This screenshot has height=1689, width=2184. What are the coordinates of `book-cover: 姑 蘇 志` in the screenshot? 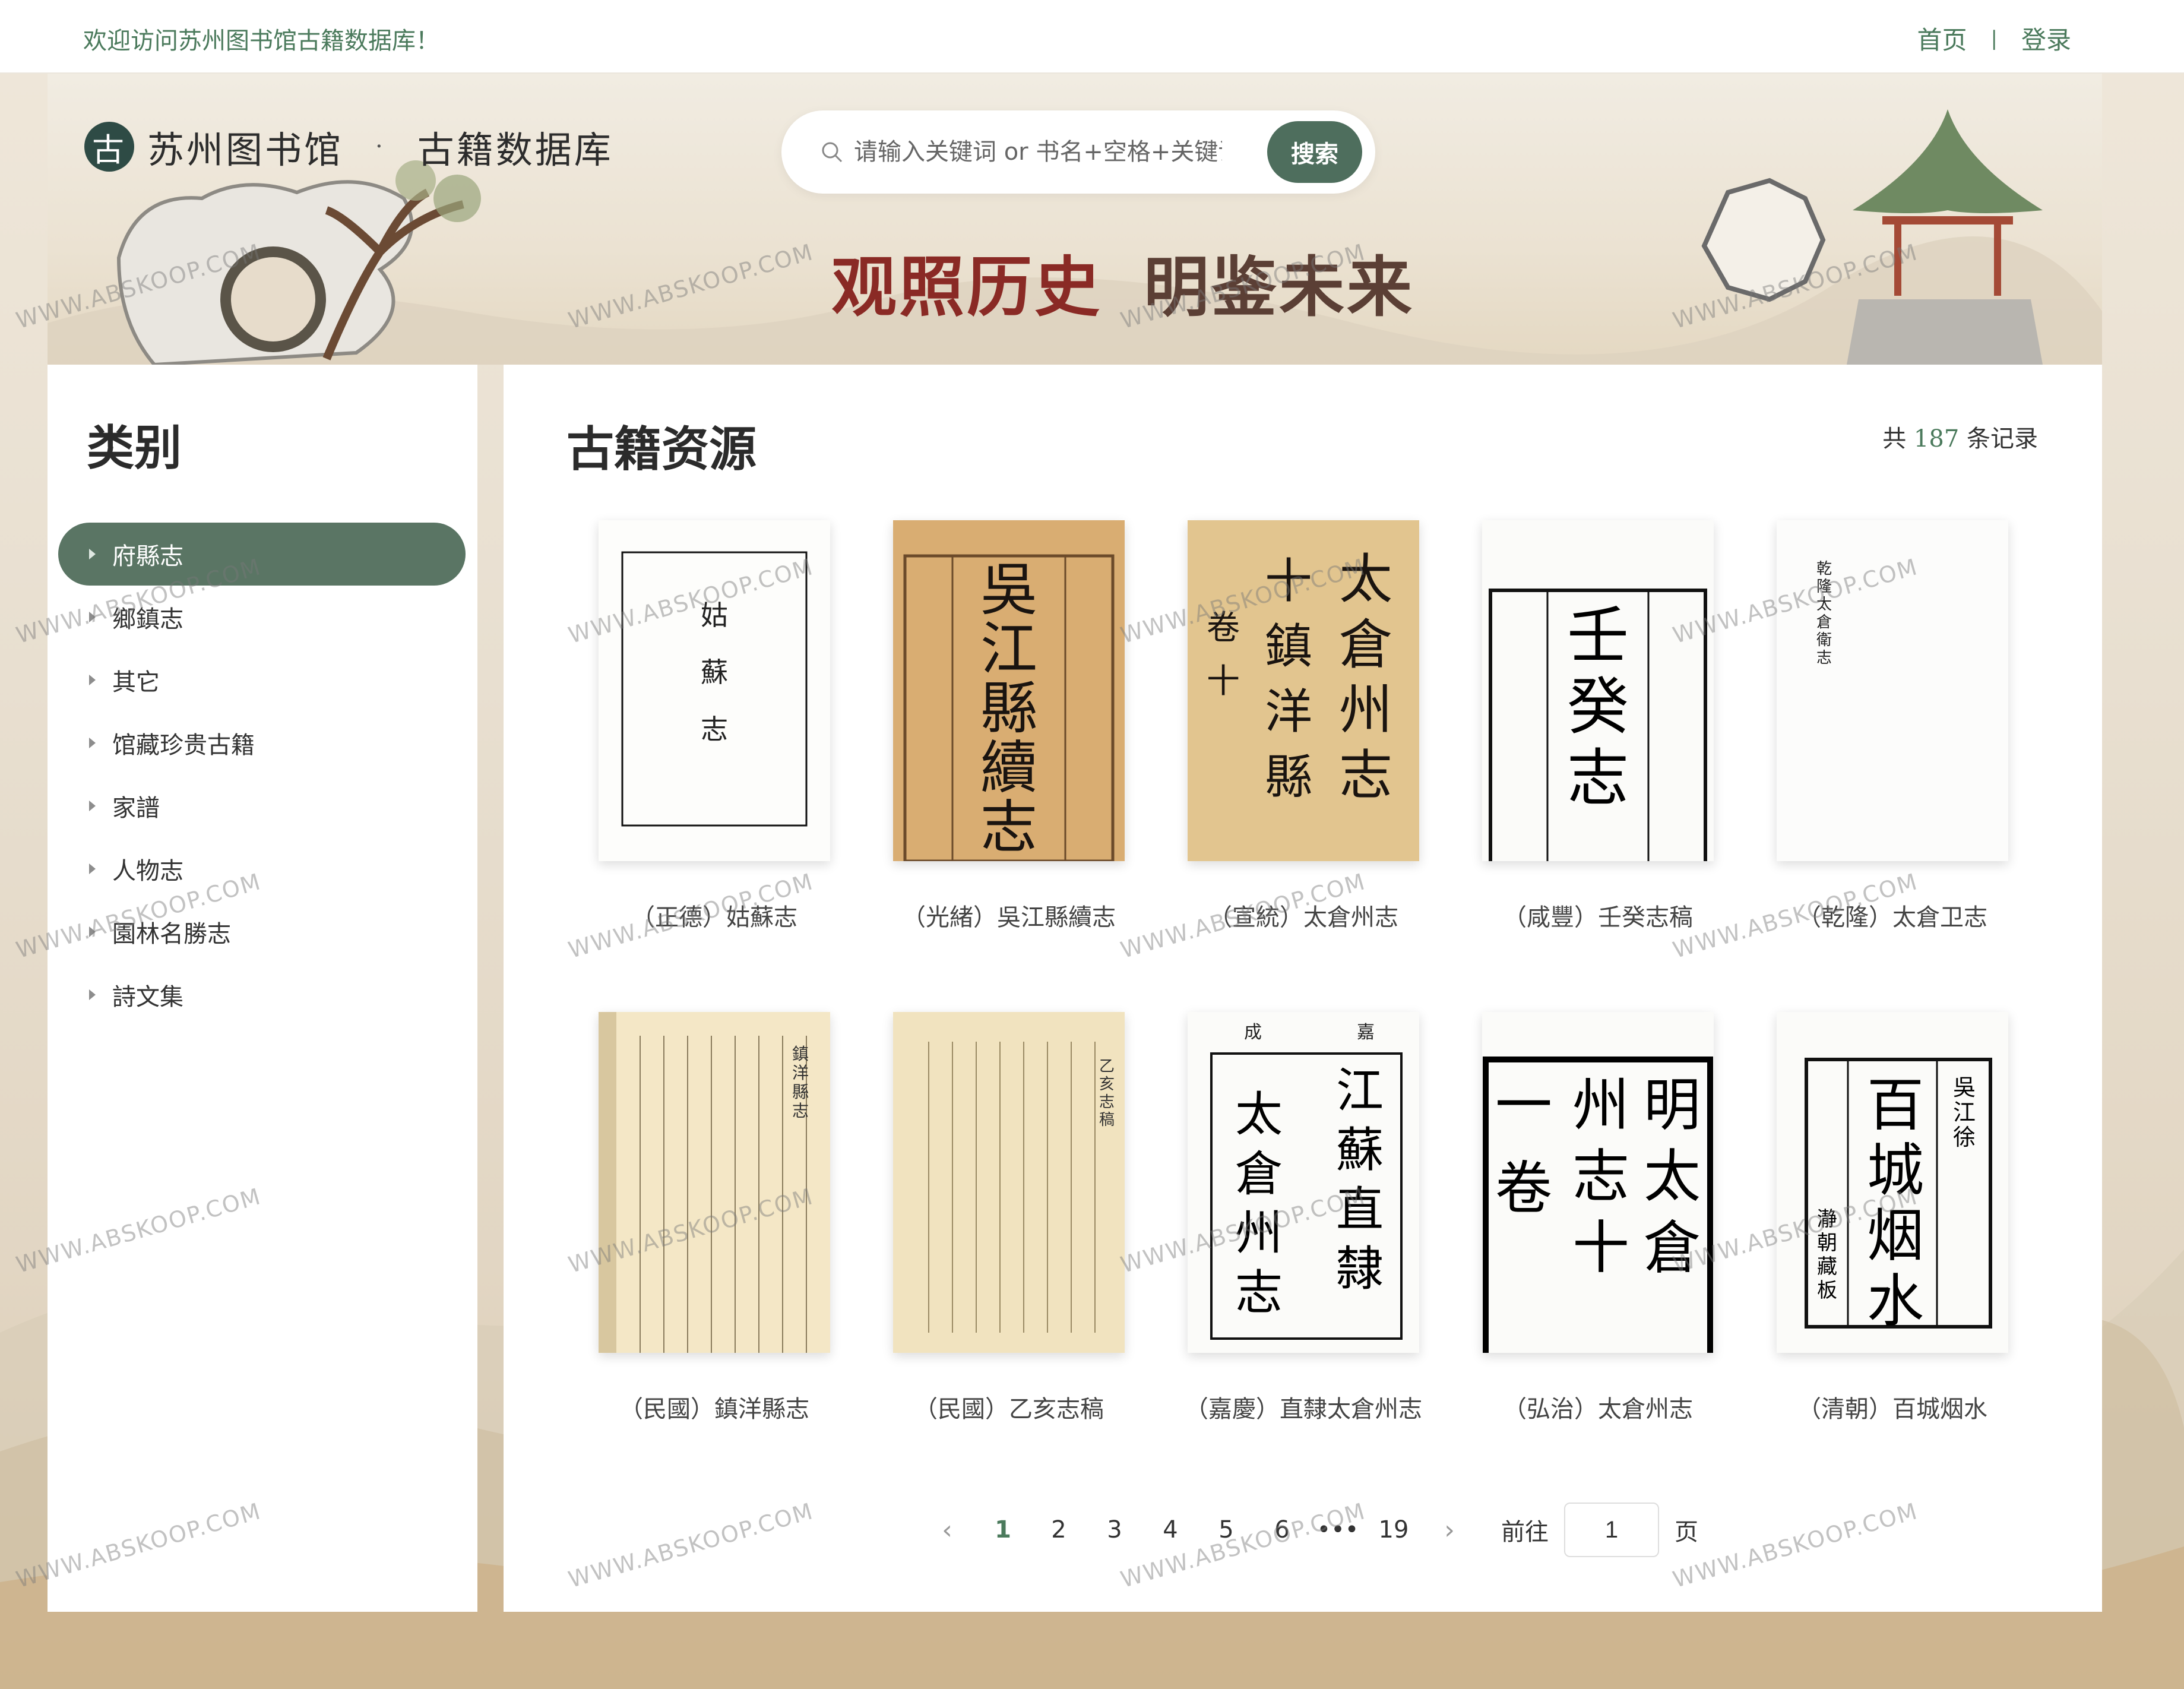 It's located at (715, 691).